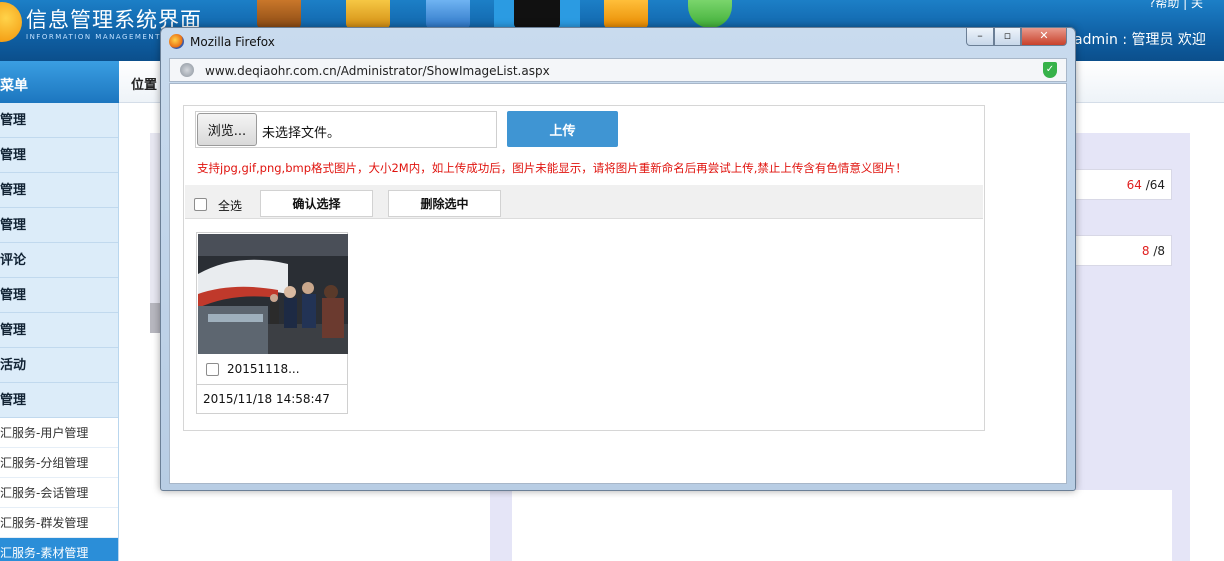 Image resolution: width=1224 pixels, height=561 pixels. I want to click on app-subtitle: INFORMATION MANAGEMENT S, so click(98, 37).